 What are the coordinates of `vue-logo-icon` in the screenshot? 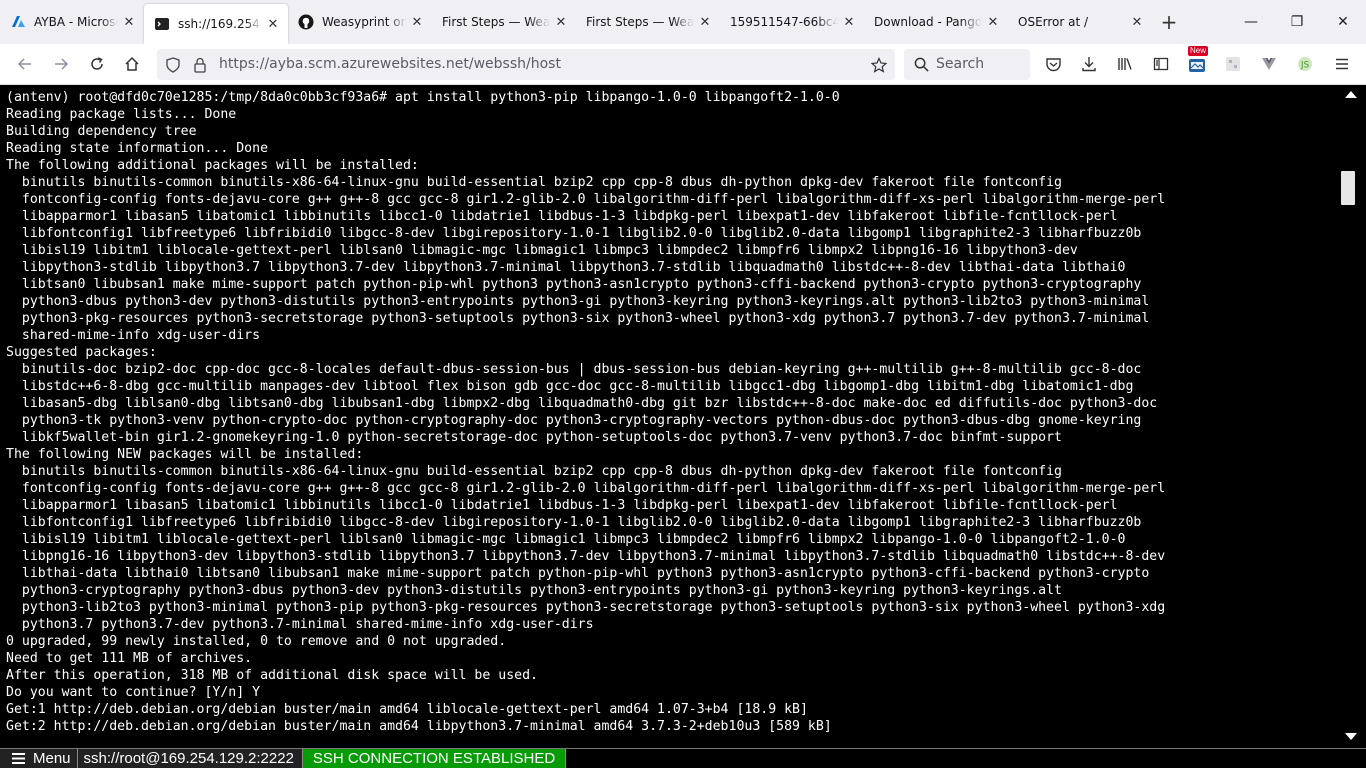 It's located at (1269, 64).